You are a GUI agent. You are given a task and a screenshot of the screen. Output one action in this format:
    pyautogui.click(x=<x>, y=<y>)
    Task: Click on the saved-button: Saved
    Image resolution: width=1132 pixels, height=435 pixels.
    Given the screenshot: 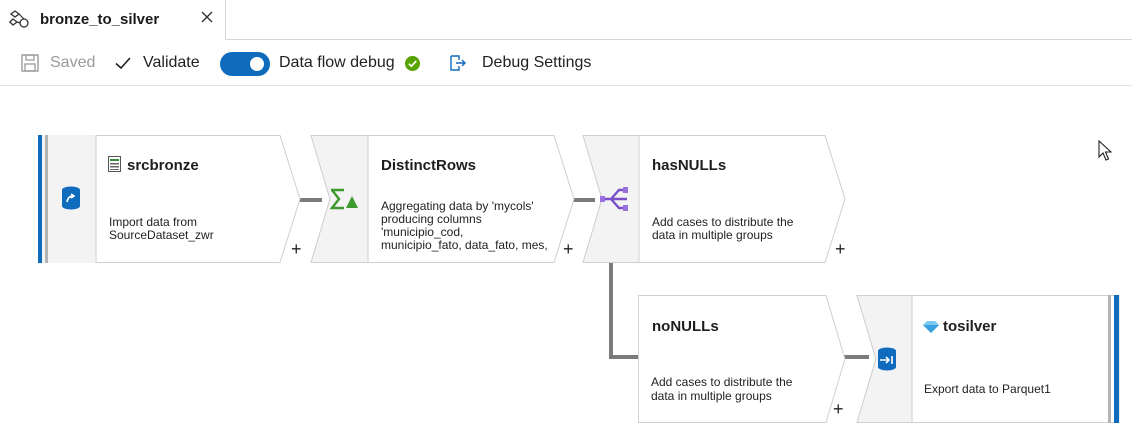 What is the action you would take?
    pyautogui.click(x=57, y=63)
    